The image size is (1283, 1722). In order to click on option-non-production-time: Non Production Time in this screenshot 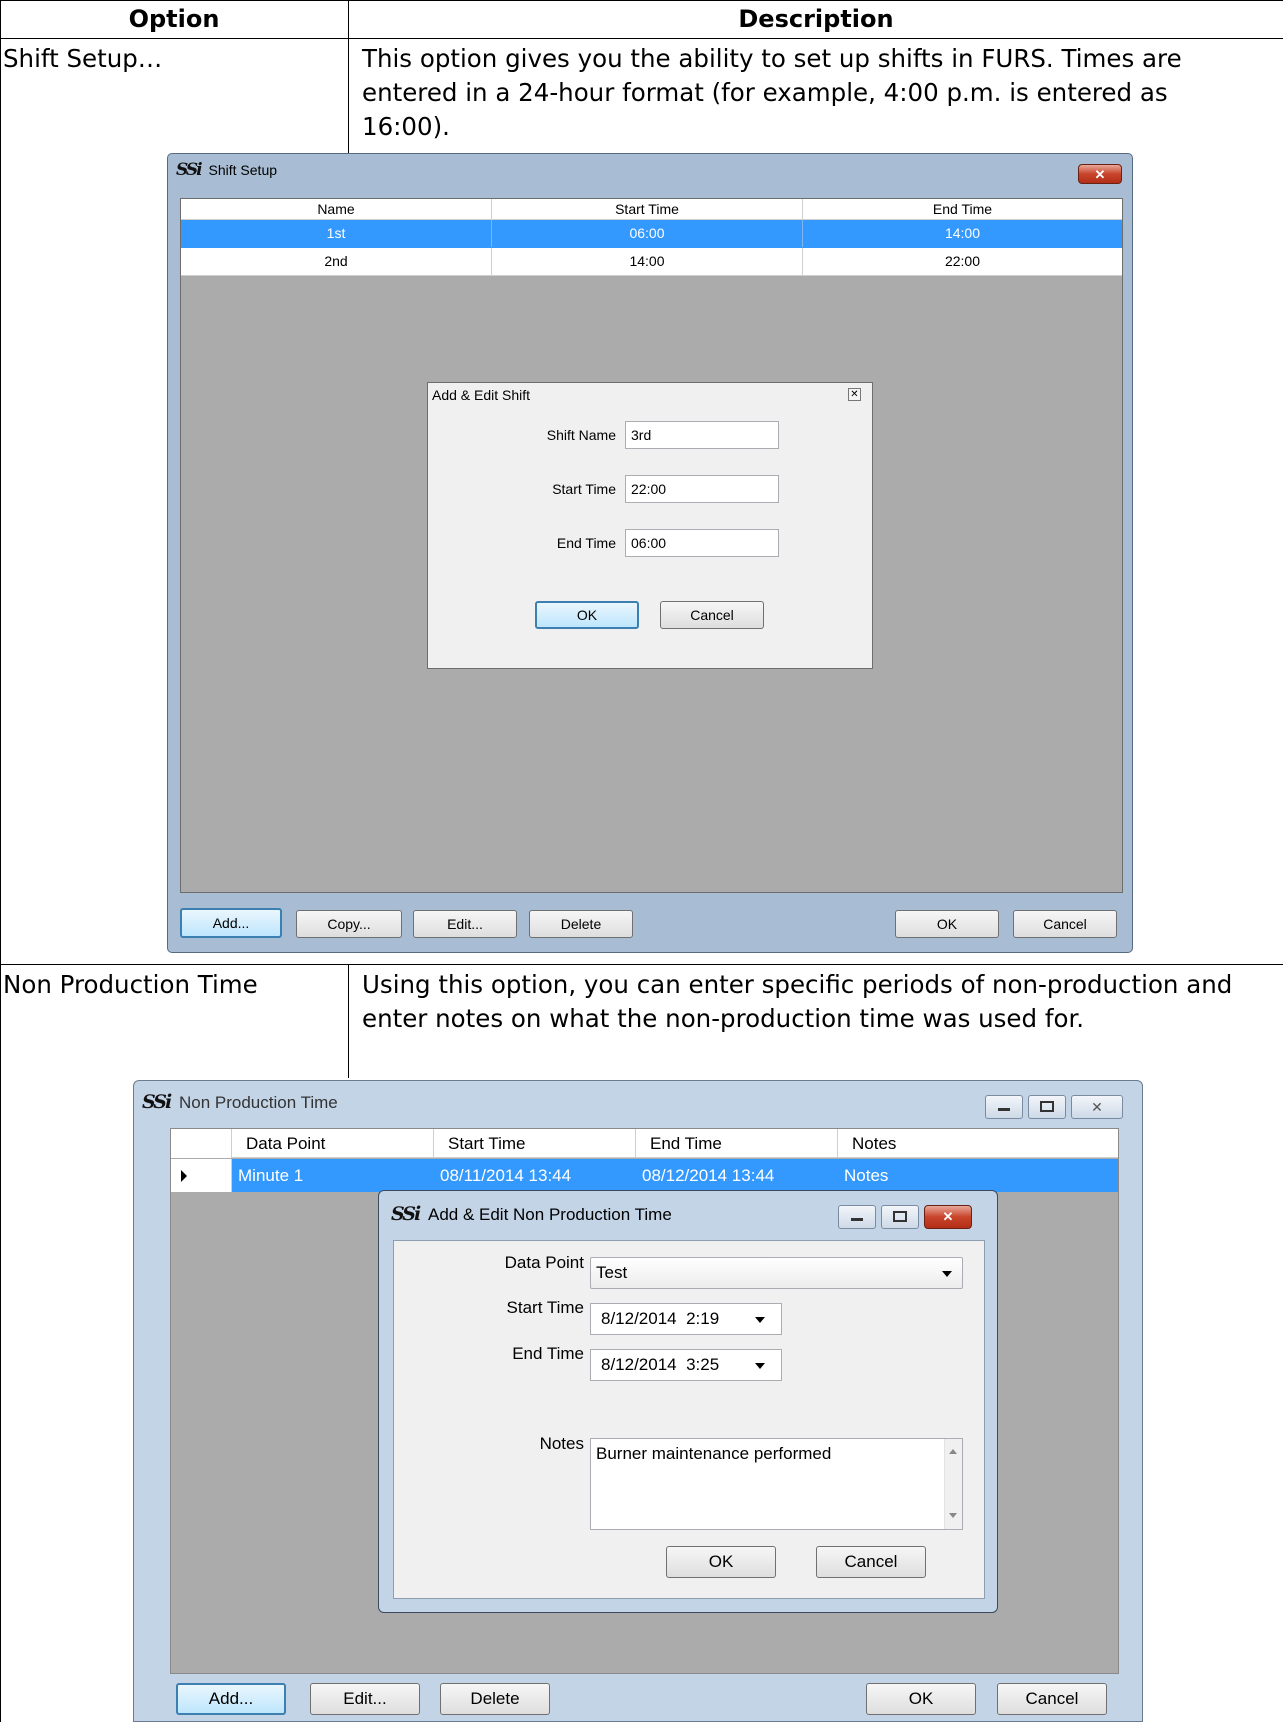, I will do `click(130, 984)`.